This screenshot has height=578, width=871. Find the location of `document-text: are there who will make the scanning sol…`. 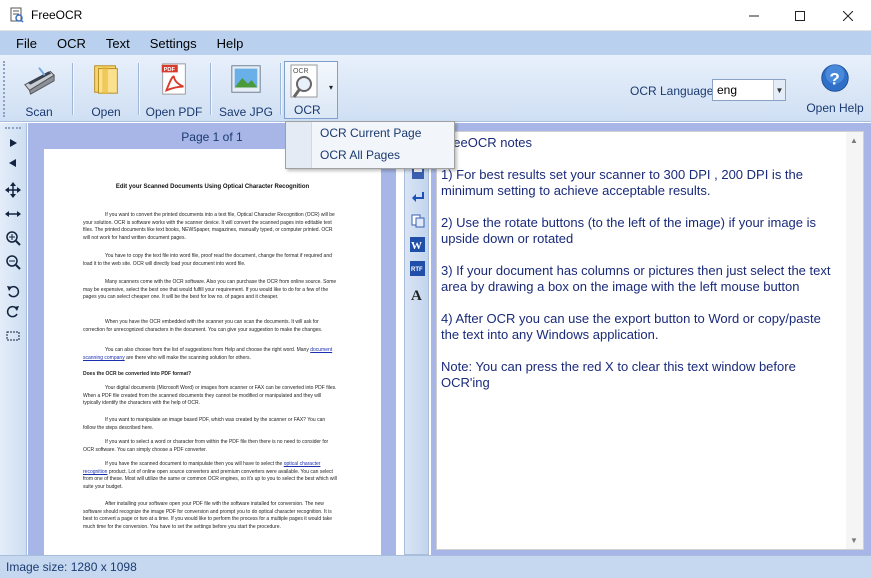

document-text: are there who will make the scanning sol… is located at coordinates (187, 357).